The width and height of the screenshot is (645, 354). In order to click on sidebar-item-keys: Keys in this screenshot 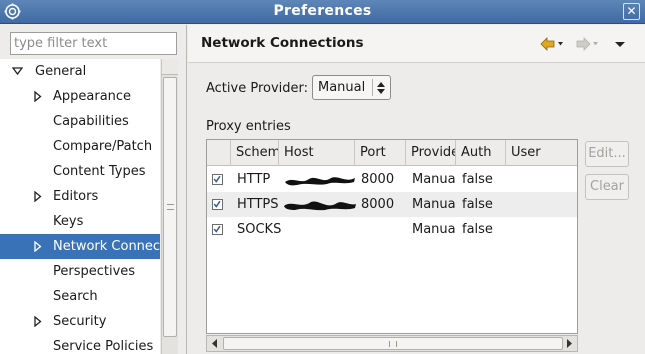, I will do `click(80, 221)`.